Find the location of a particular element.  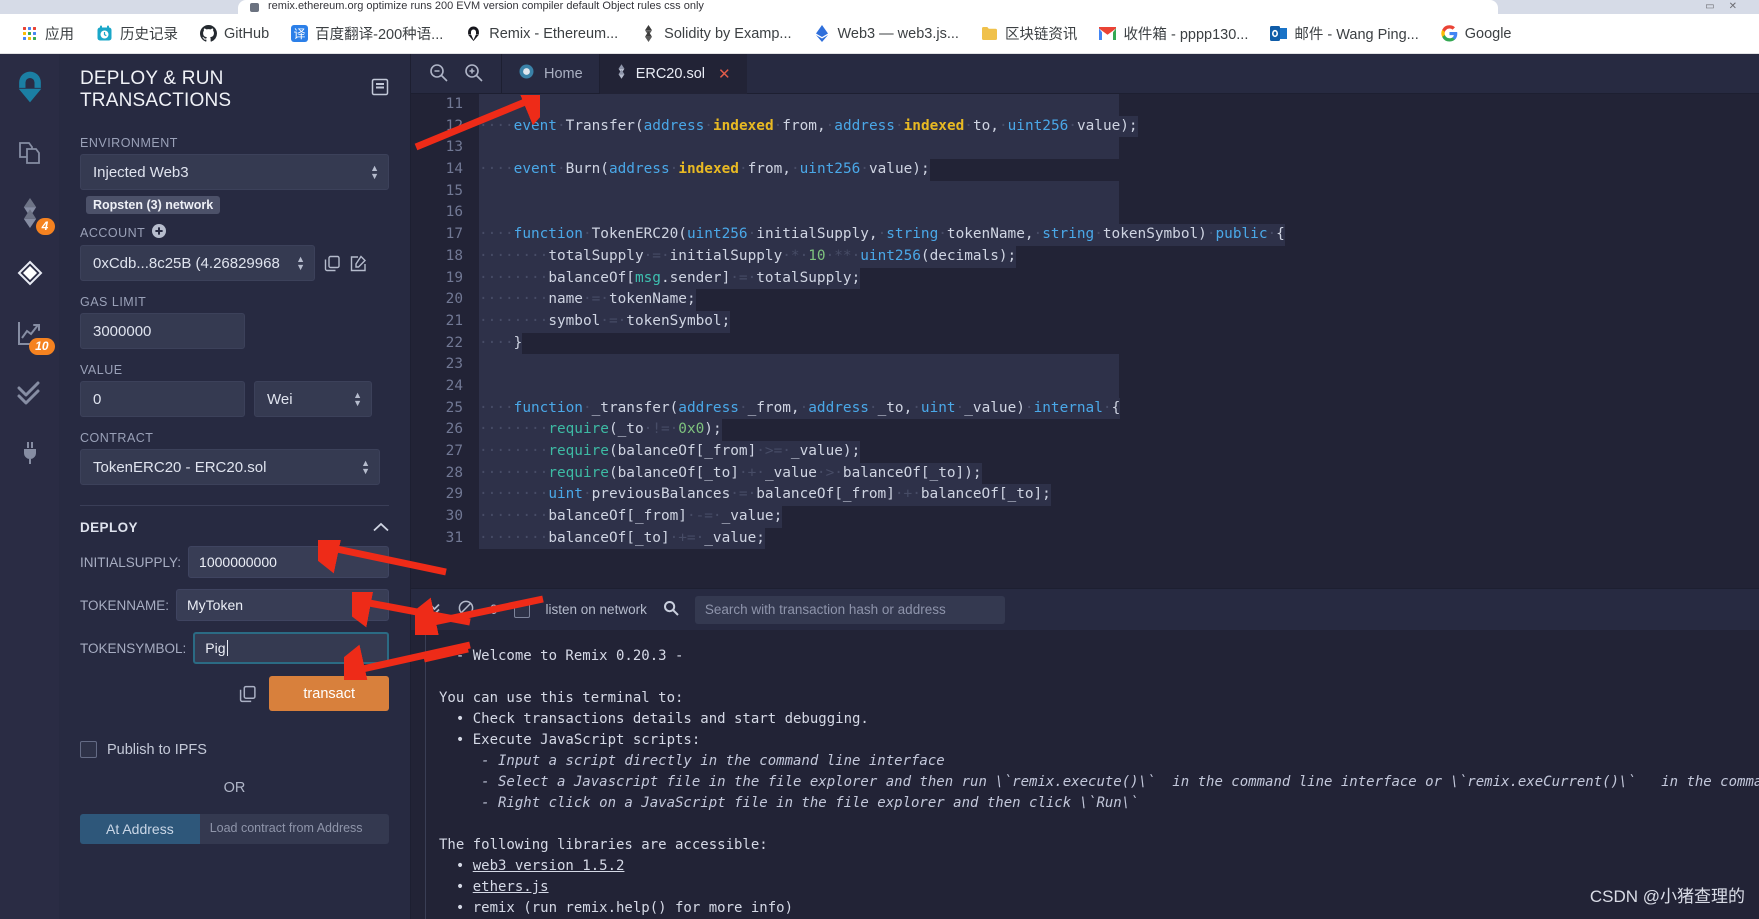

account-select: 0xCdb...8c25B (4.26829968 ▲ ▼ is located at coordinates (197, 263).